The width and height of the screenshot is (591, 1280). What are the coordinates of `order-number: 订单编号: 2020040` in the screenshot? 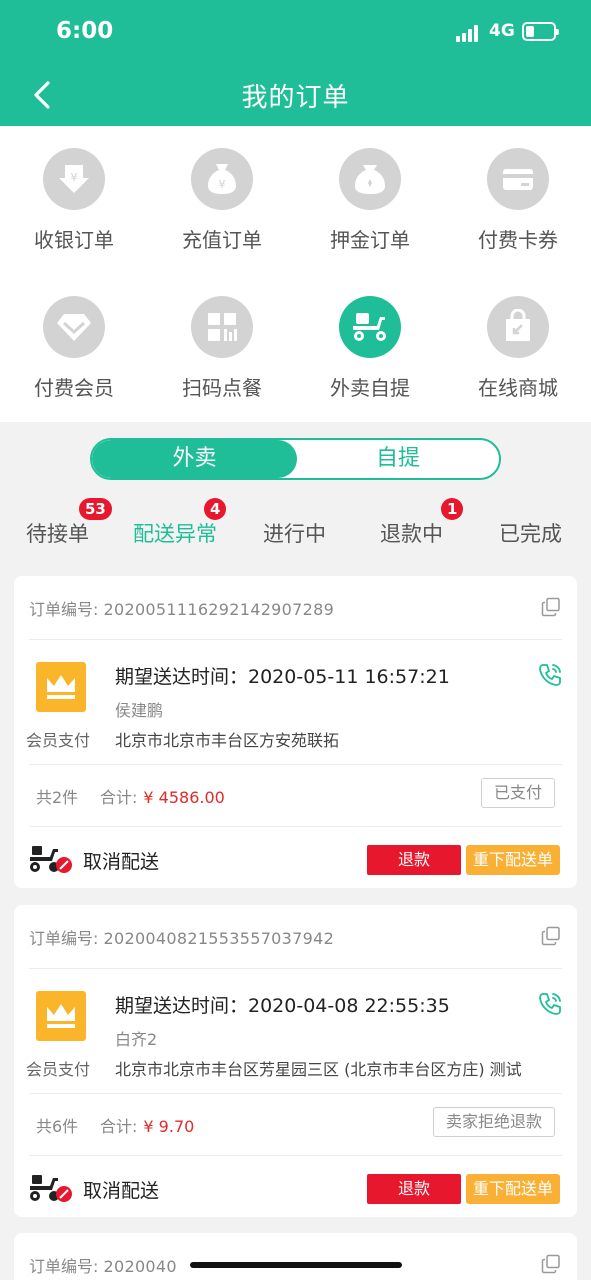 It's located at (103, 1265).